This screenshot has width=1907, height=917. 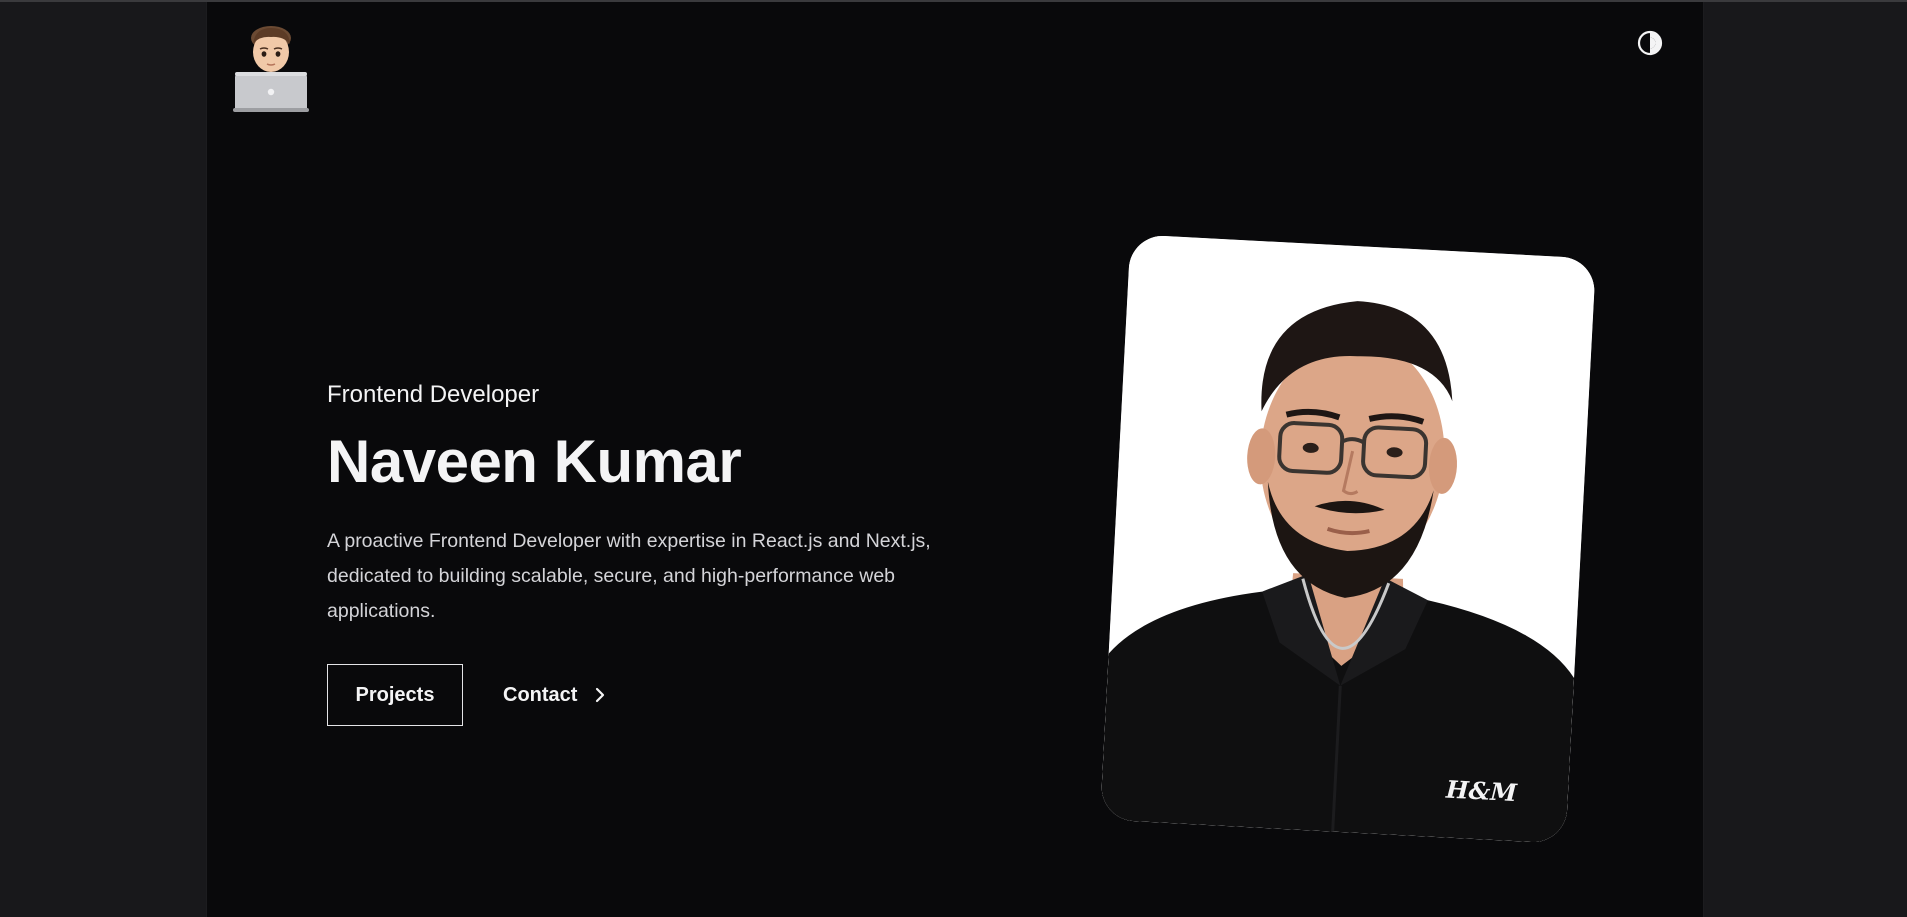 What do you see at coordinates (647, 695) in the screenshot?
I see `hero-actions: Projects Contact` at bounding box center [647, 695].